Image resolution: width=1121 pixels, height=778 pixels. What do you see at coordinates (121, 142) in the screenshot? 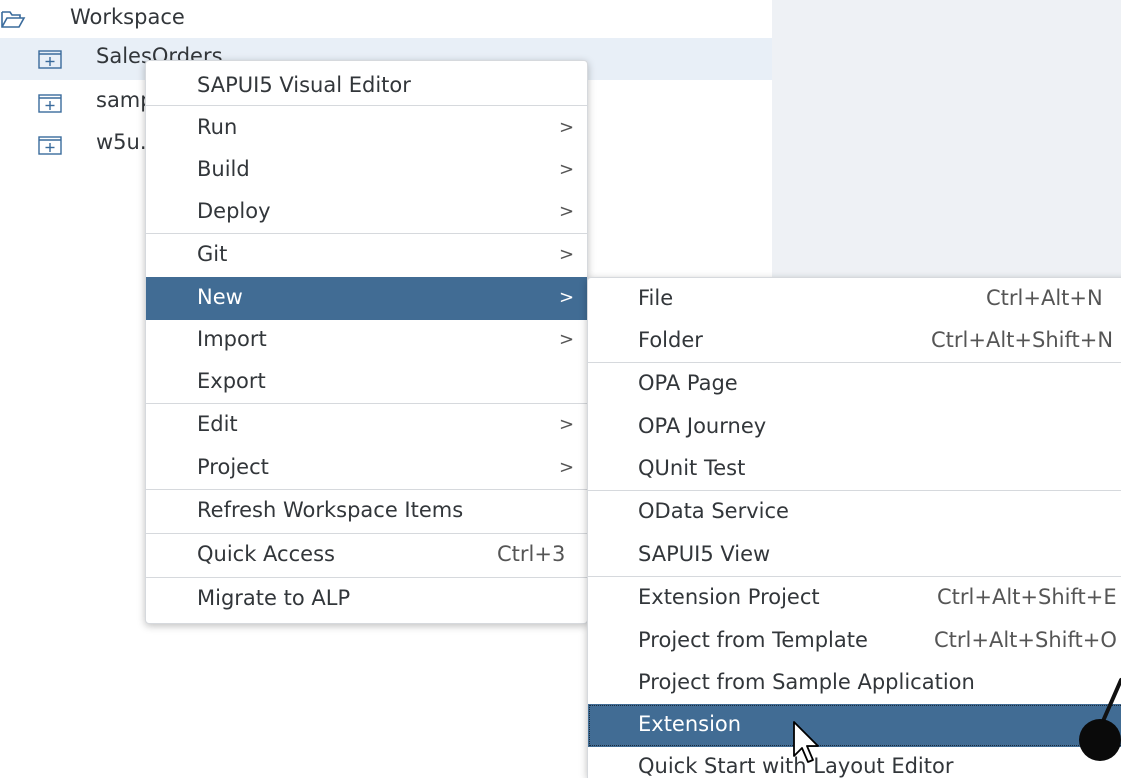
I see `tree-item-label: w5u.` at bounding box center [121, 142].